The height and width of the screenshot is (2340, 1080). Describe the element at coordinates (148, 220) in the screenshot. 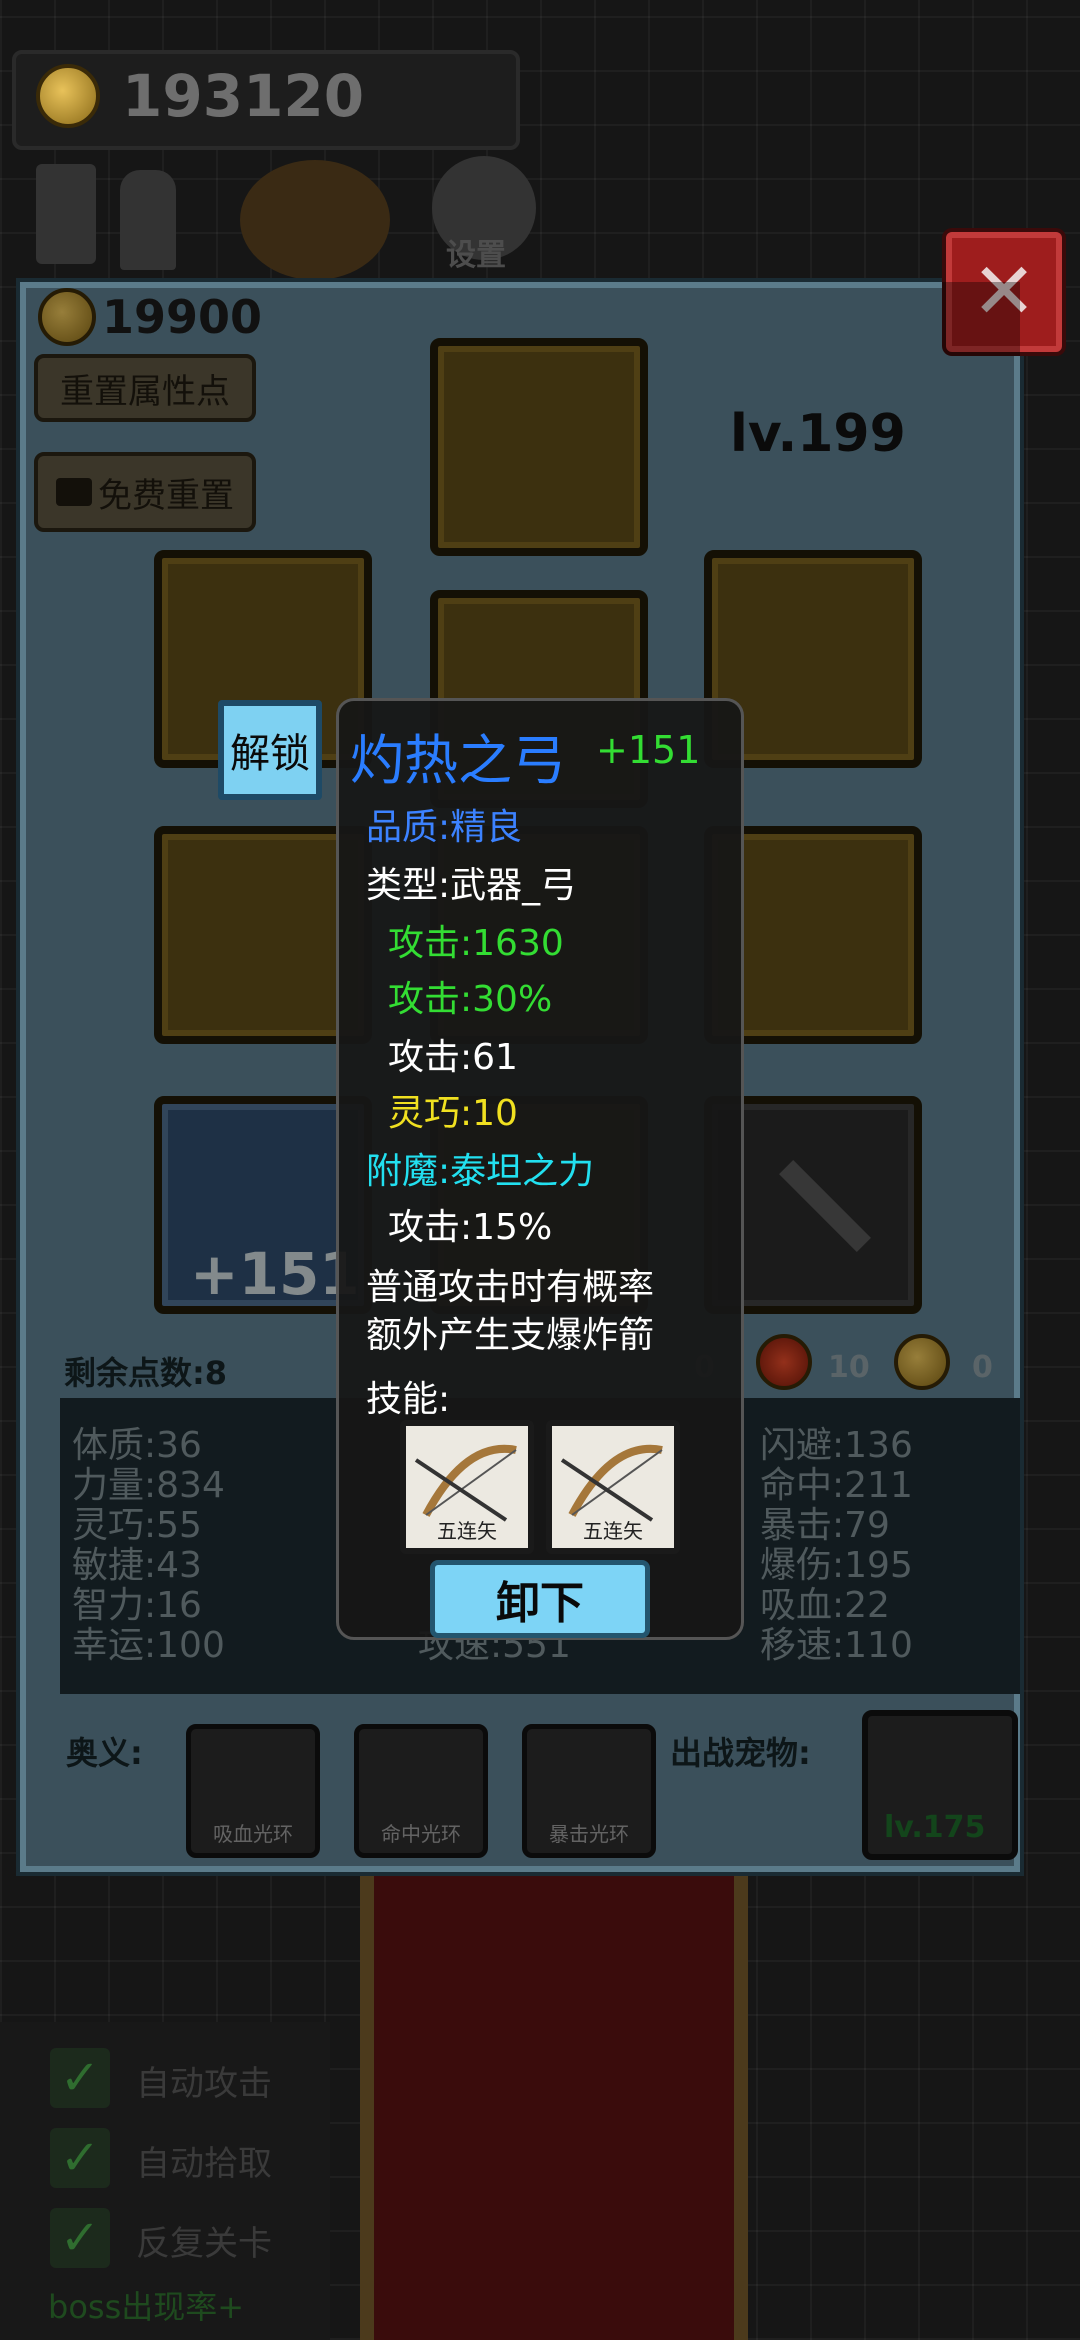

I see `character-icon` at that location.